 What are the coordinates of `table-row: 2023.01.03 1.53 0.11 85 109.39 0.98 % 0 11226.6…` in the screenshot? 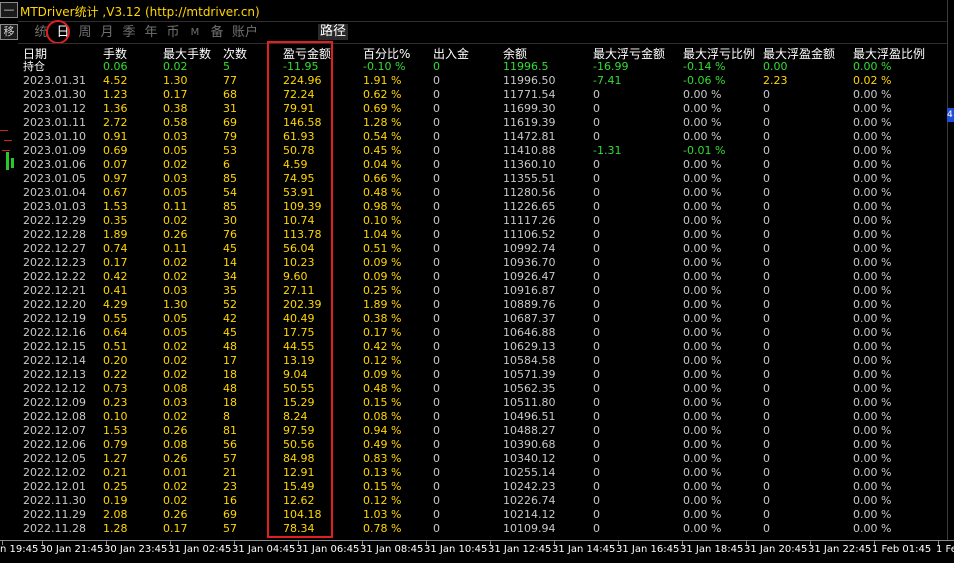 It's located at (482, 207).